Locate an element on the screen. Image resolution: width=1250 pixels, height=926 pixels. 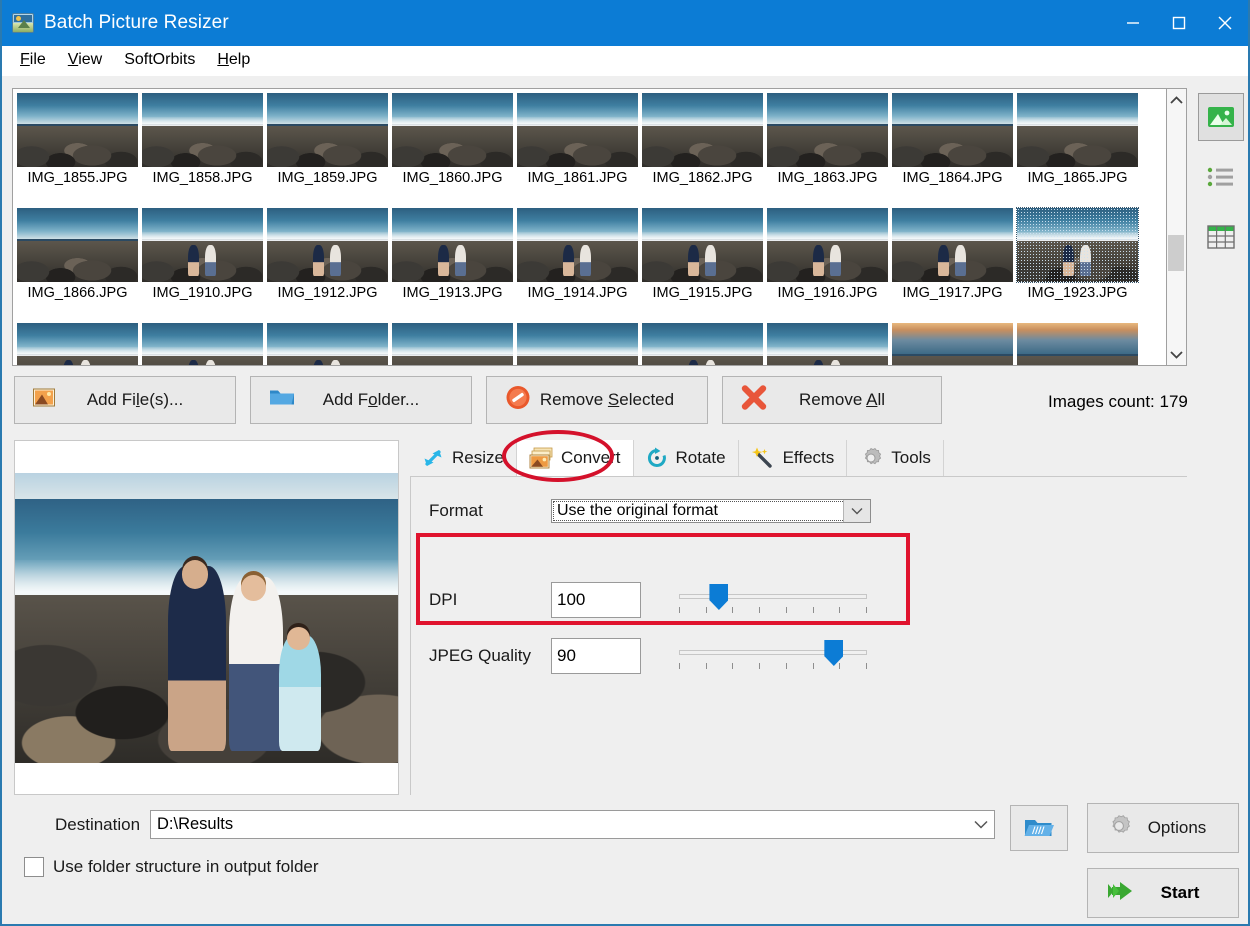
thumbnail-item: IMG_1917.JPG is located at coordinates (952, 263).